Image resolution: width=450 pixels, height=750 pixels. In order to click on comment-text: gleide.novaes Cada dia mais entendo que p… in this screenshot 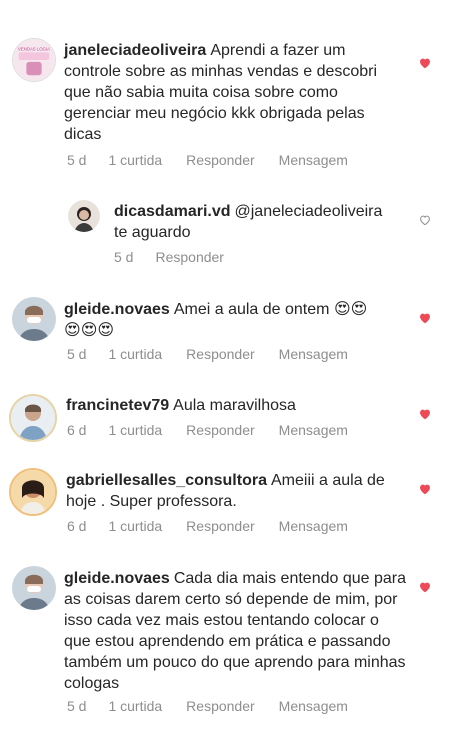, I will do `click(235, 631)`.